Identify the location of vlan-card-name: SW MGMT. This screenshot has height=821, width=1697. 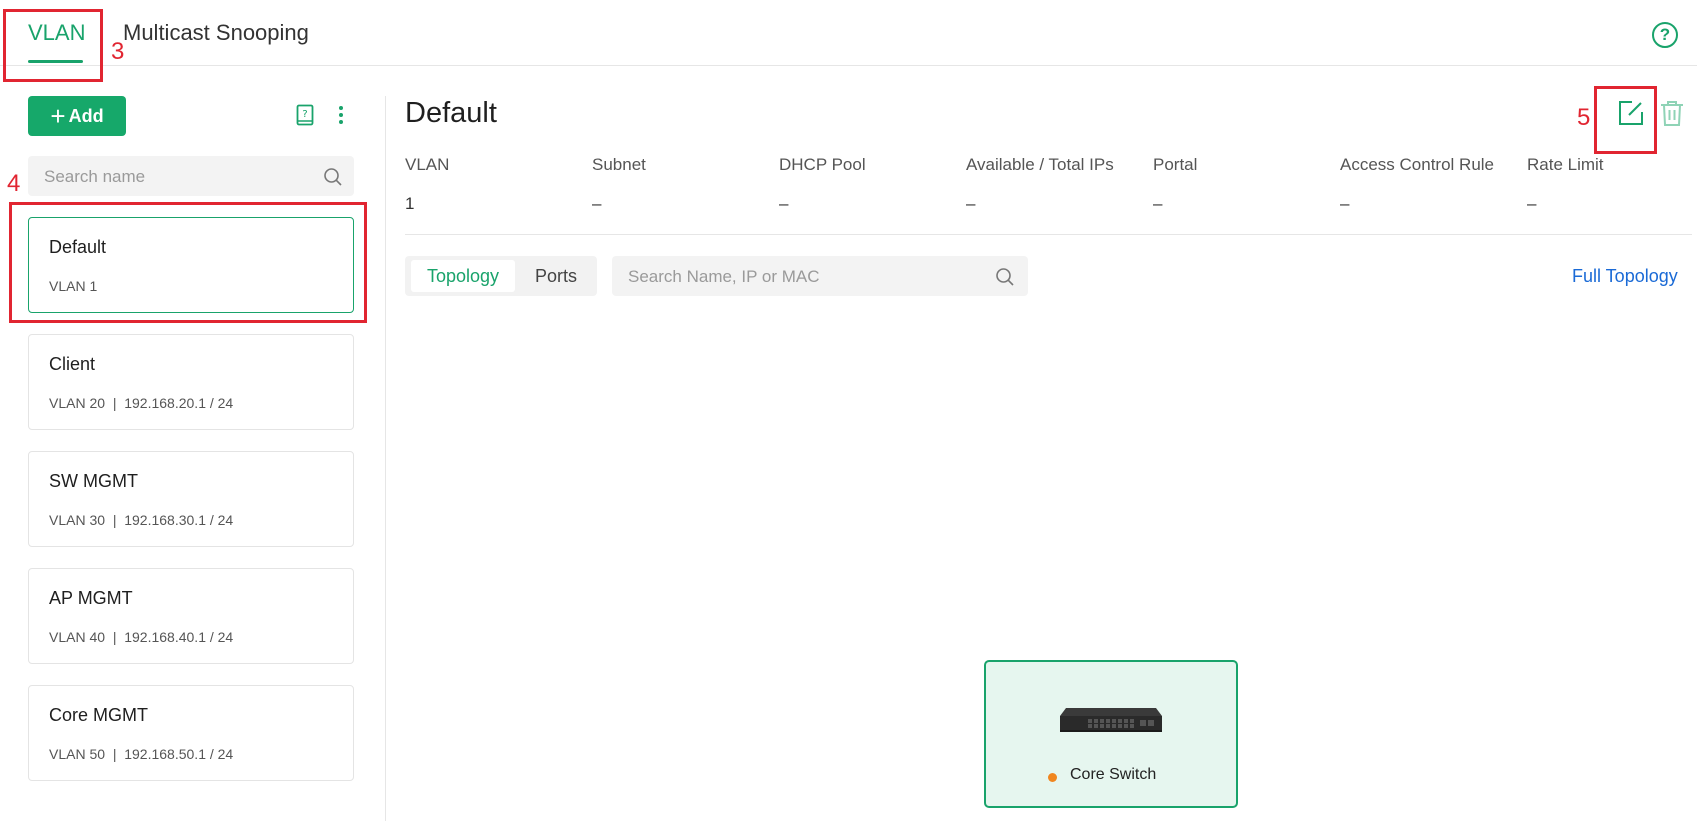
(93, 481).